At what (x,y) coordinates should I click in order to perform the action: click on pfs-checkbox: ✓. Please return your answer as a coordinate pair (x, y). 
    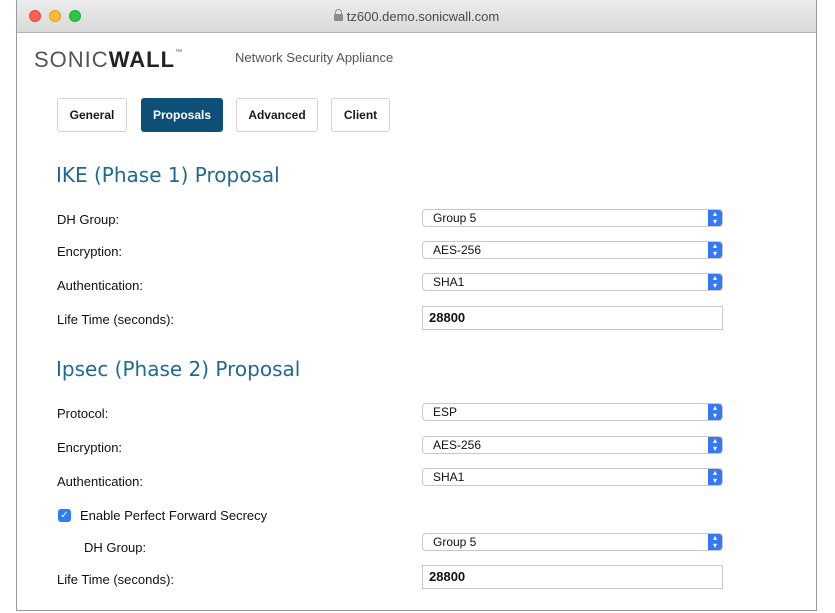
    Looking at the image, I should click on (64, 515).